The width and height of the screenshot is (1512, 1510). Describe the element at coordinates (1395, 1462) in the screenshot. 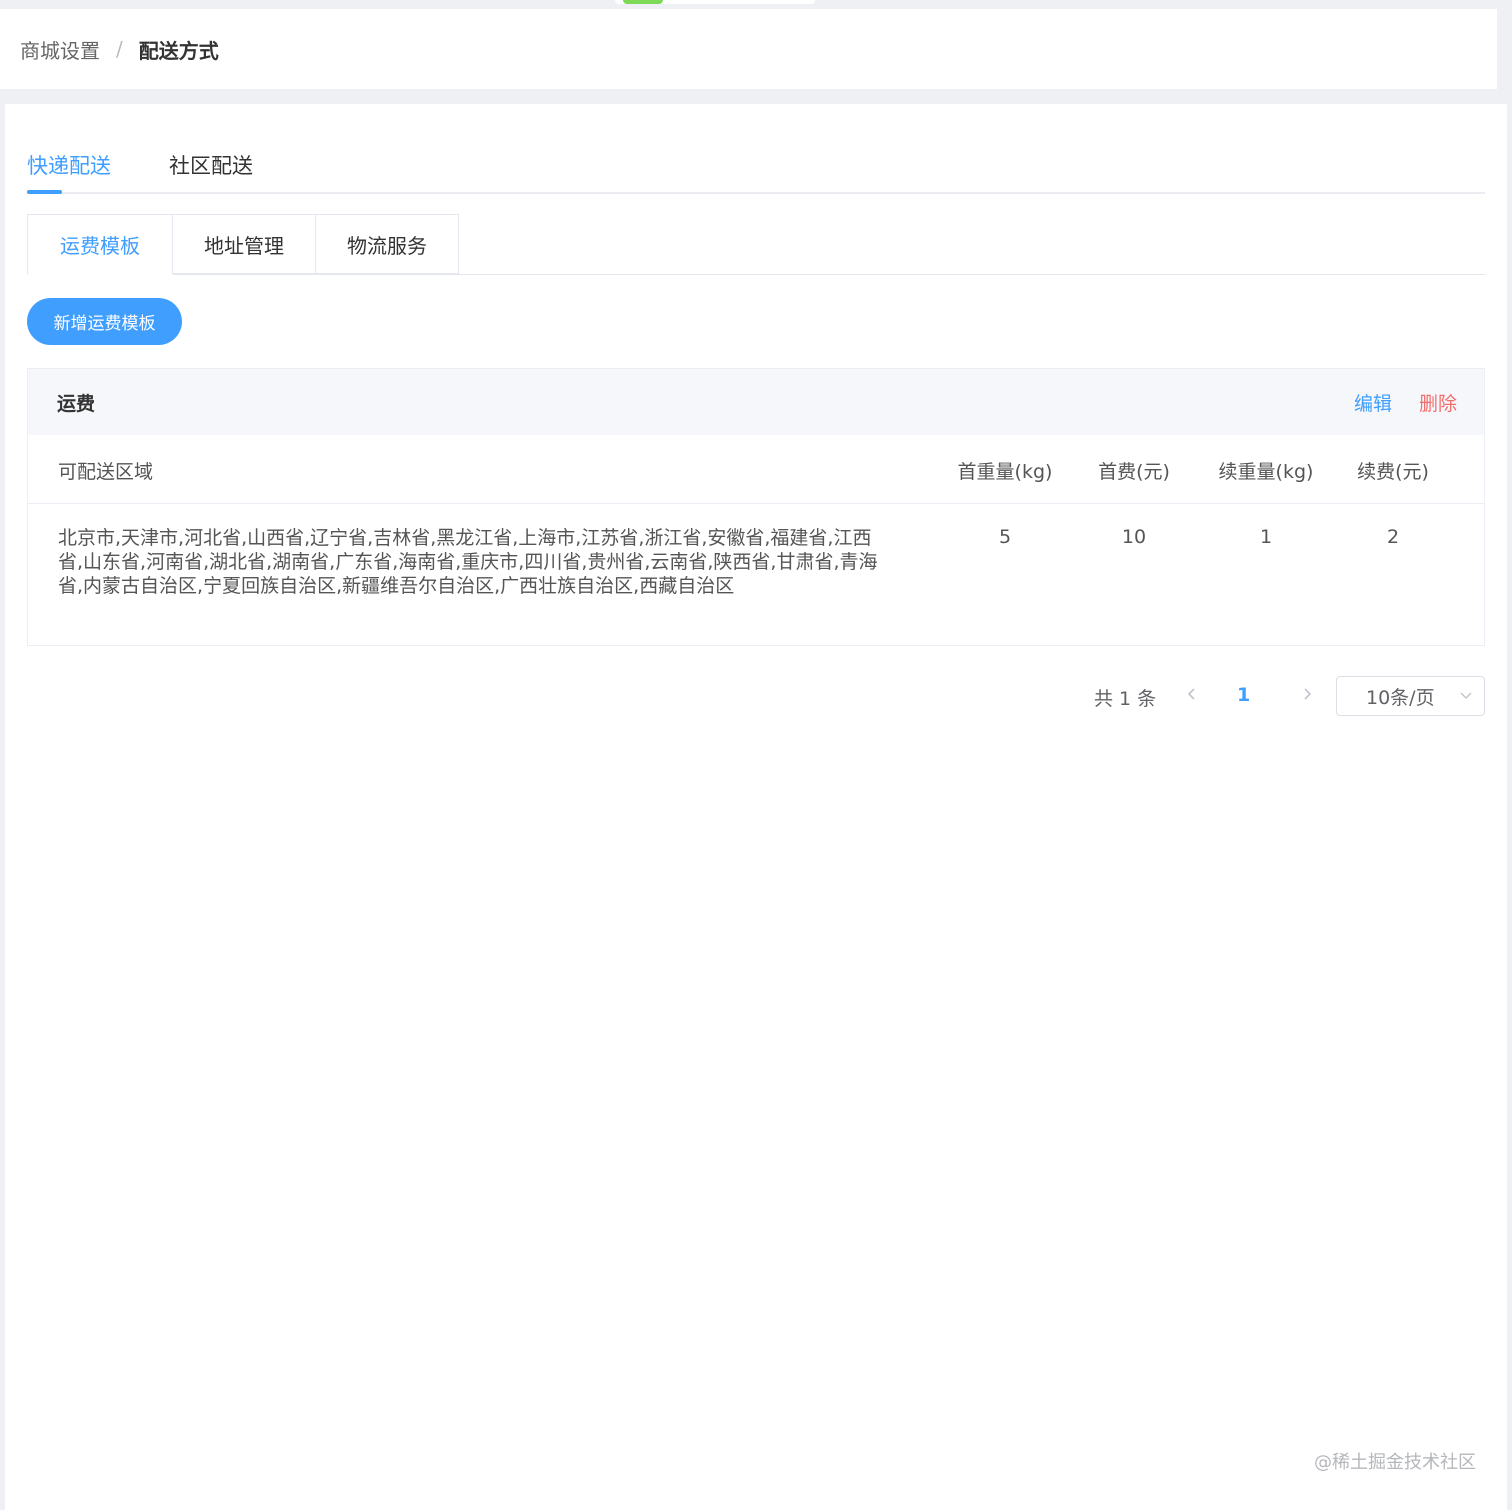

I see `watermark: @稀土掘金技术社区` at that location.